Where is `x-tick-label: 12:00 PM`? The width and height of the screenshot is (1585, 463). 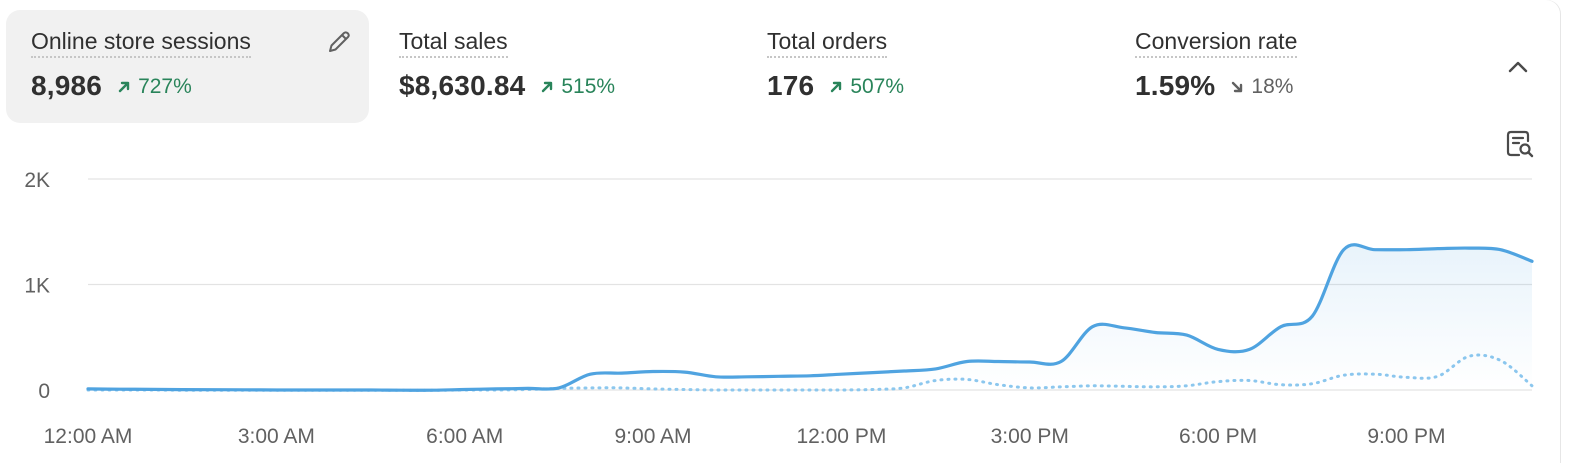 x-tick-label: 12:00 PM is located at coordinates (841, 436).